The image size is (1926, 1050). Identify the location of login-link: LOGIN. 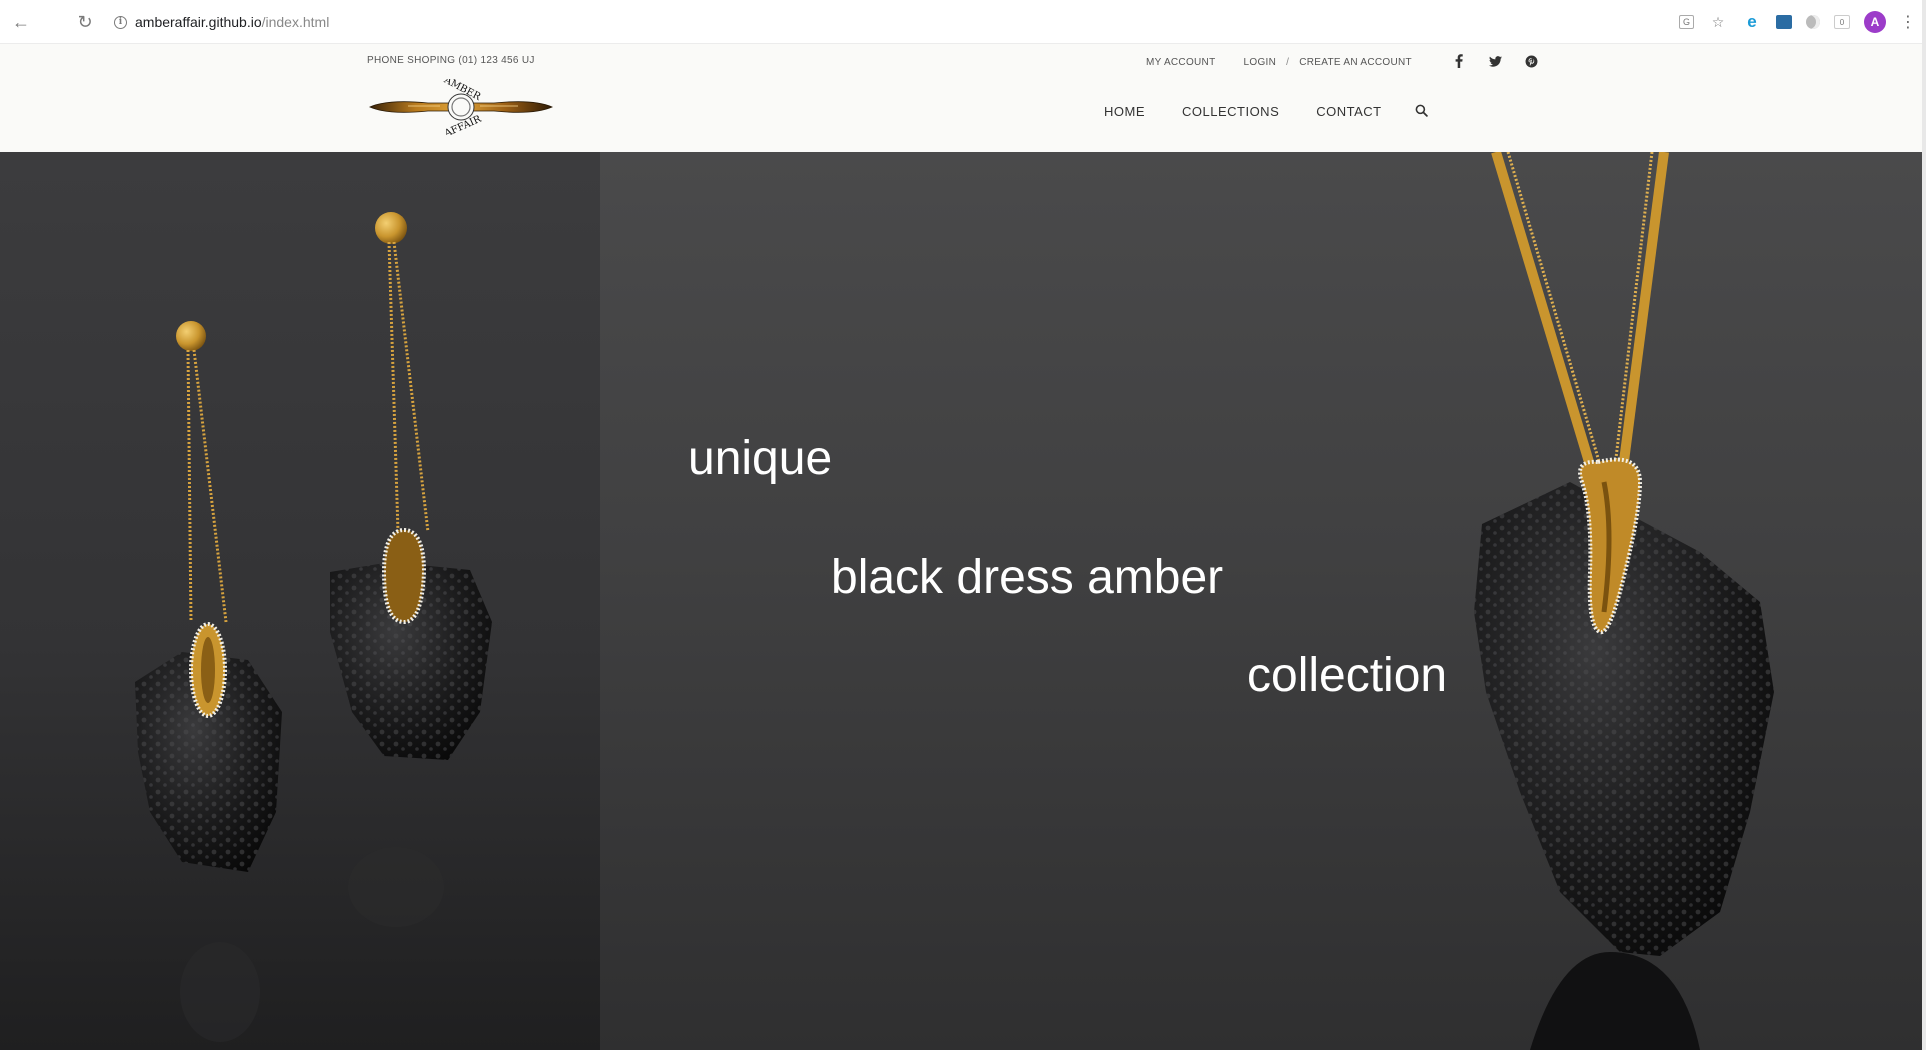
(1260, 62).